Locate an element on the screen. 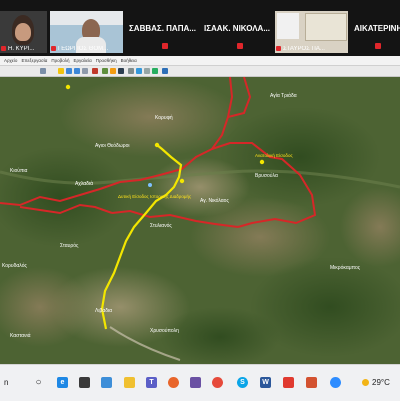 This screenshot has height=401, width=400. place-label: Κορυδαλός is located at coordinates (15, 265).